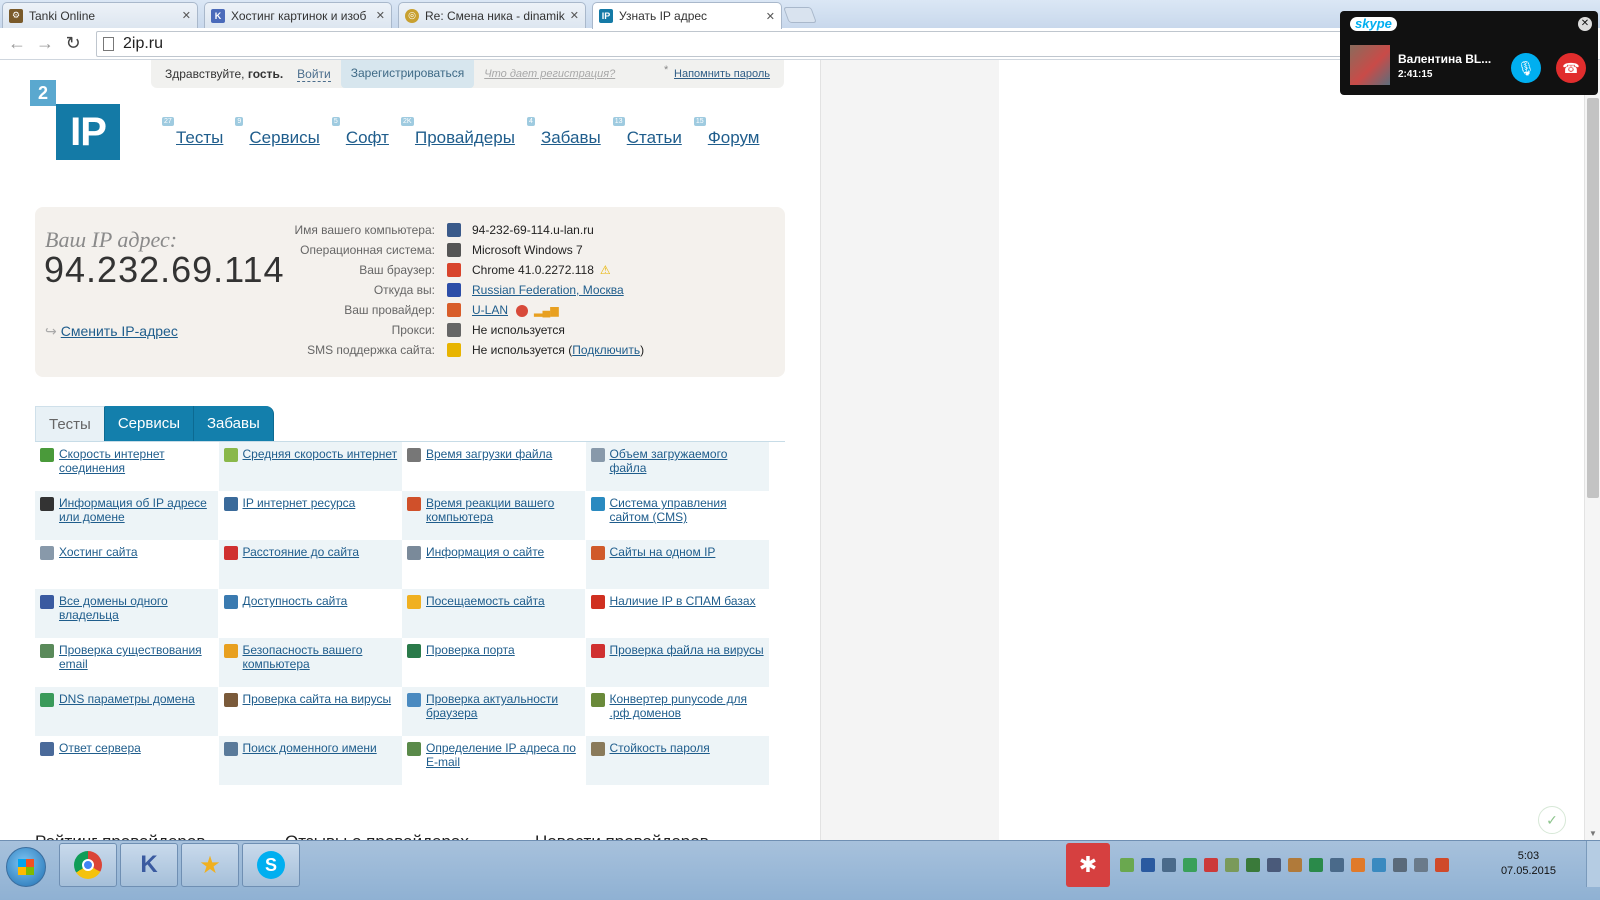 The width and height of the screenshot is (1600, 900). What do you see at coordinates (320, 454) in the screenshot?
I see `service-link: Средняя скорость интернет` at bounding box center [320, 454].